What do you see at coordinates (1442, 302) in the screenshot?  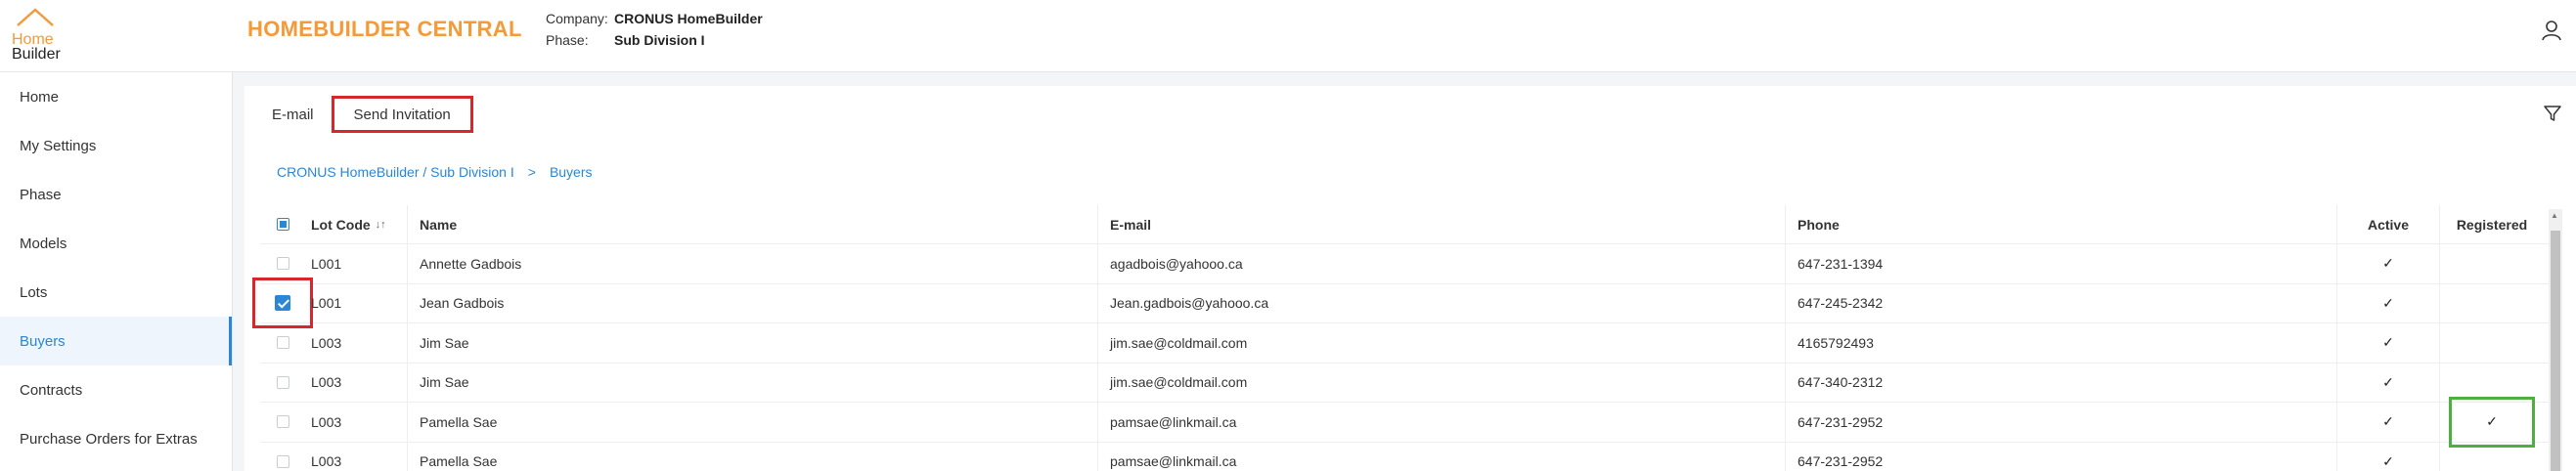 I see `cell-email: Jean.gadbois@yahooo.ca` at bounding box center [1442, 302].